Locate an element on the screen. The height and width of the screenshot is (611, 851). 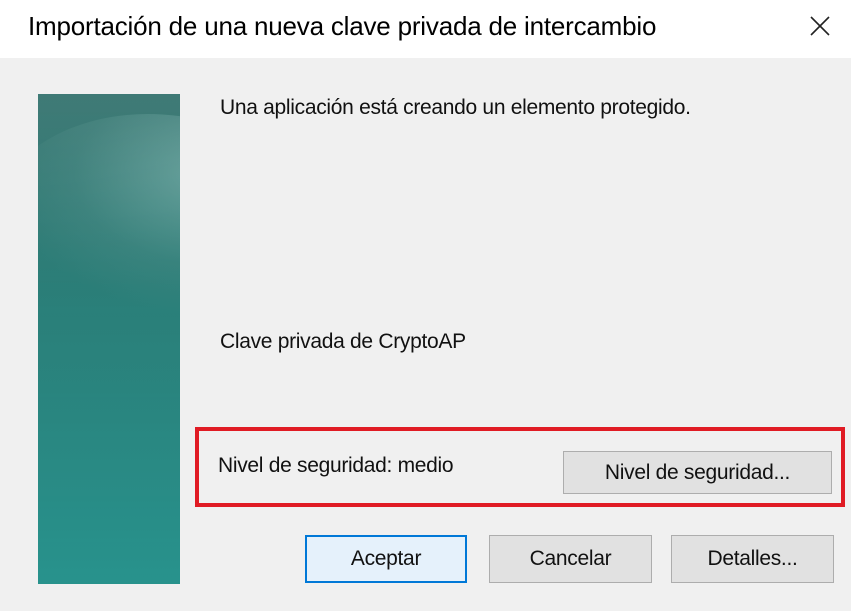
close-icon is located at coordinates (820, 26).